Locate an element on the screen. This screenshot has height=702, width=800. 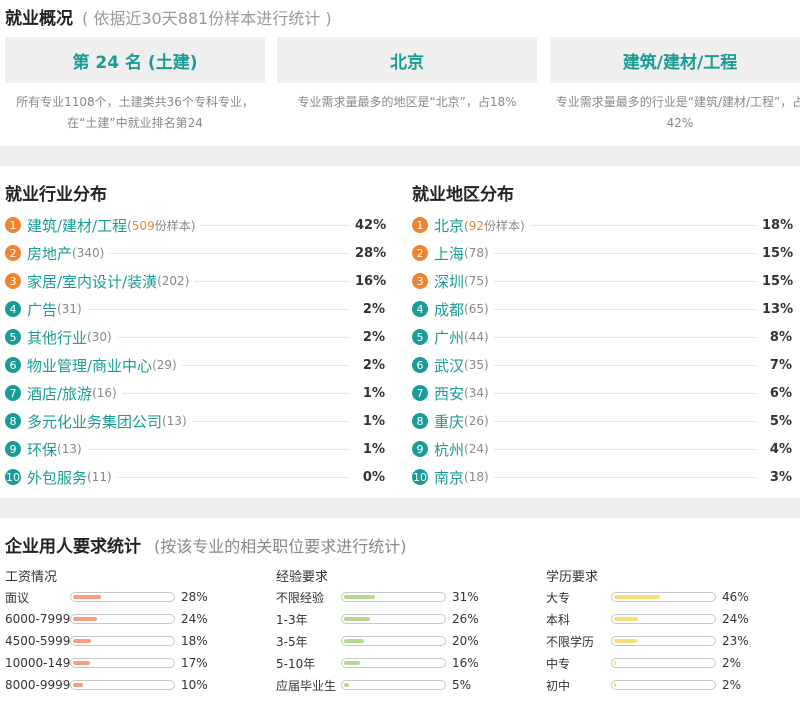
industry-row: 5 其他行业 (30) 2% is located at coordinates (195, 337).